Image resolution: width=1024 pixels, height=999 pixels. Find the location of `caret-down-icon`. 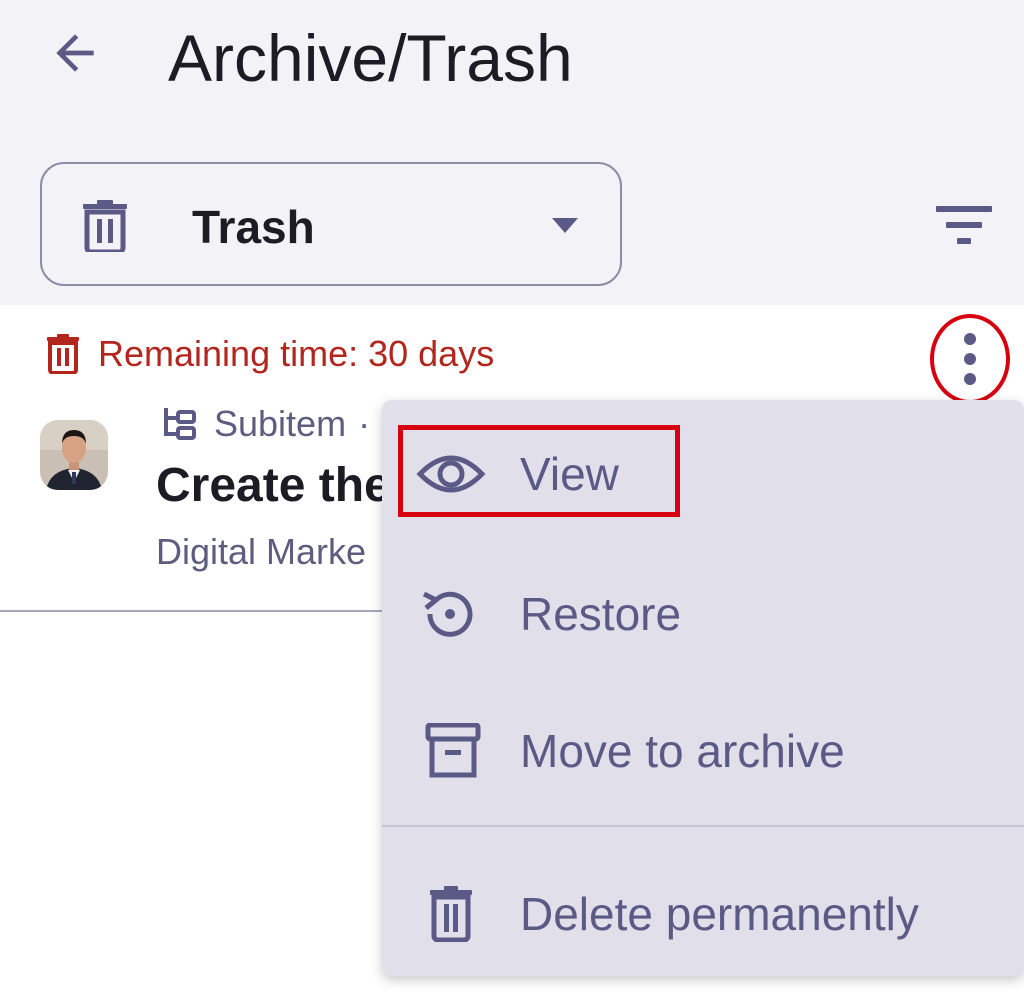

caret-down-icon is located at coordinates (565, 225).